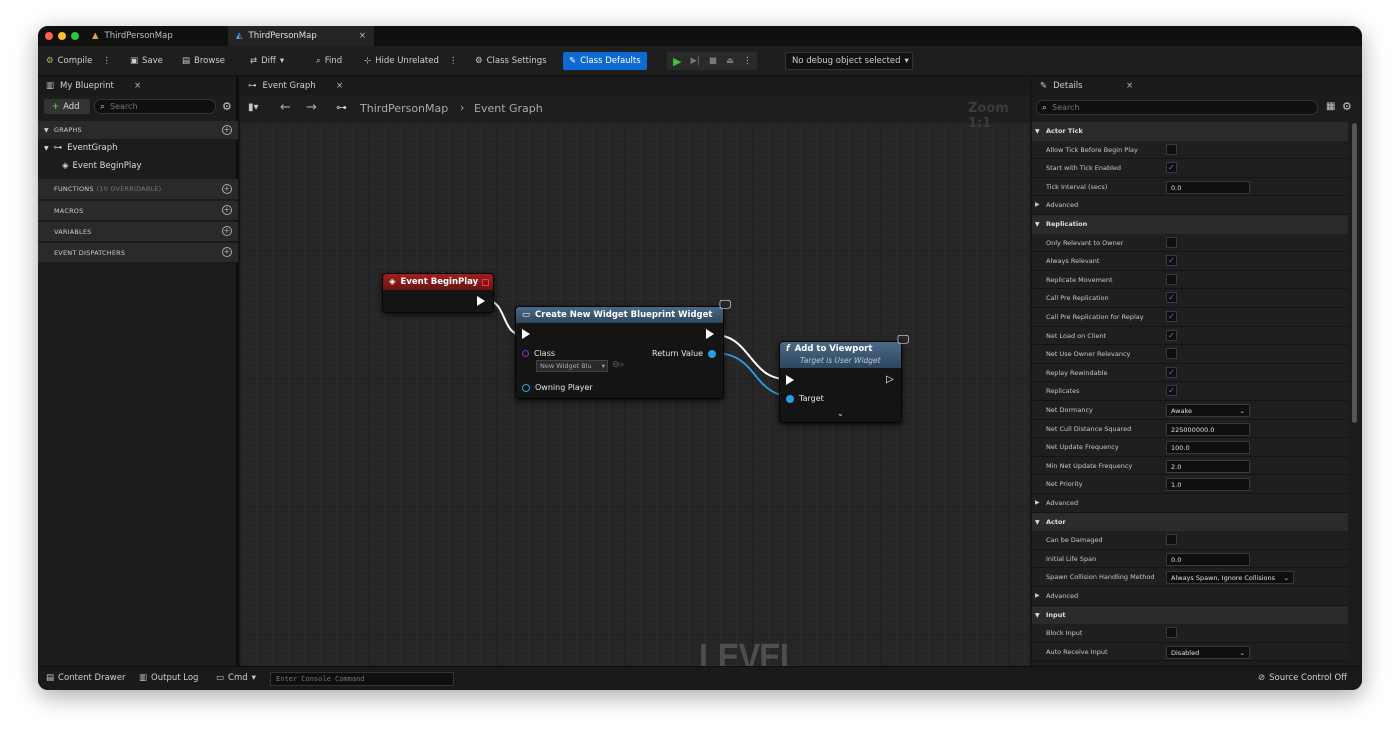 Image resolution: width=1400 pixels, height=741 pixels. What do you see at coordinates (329, 61) in the screenshot?
I see `find-button: ⌕ Find` at bounding box center [329, 61].